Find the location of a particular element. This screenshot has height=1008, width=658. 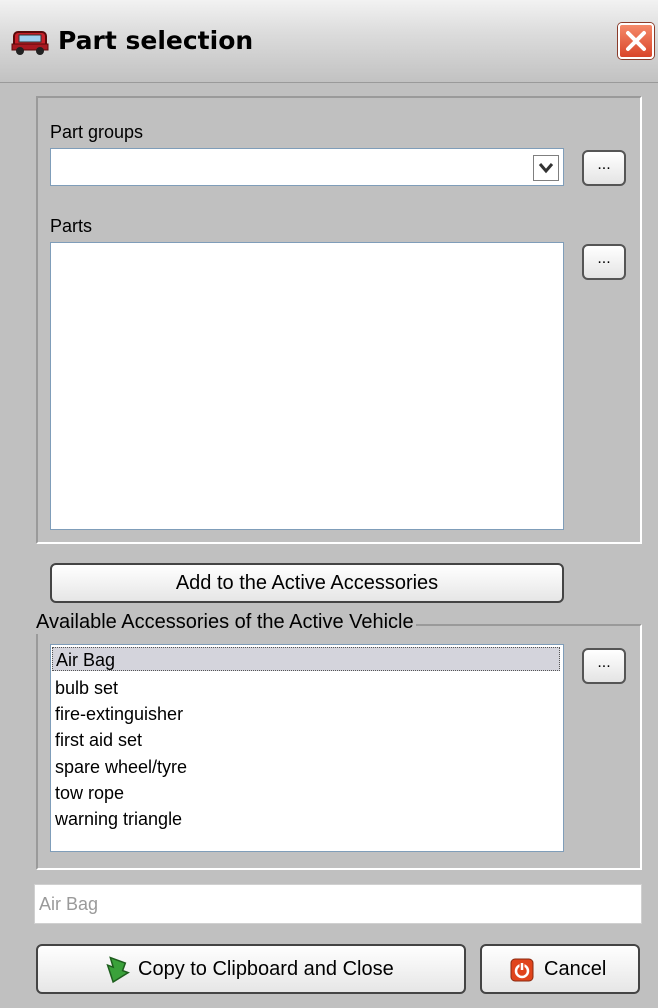

add-to-active-accessories-button: Add to the Active Accessories is located at coordinates (307, 583).